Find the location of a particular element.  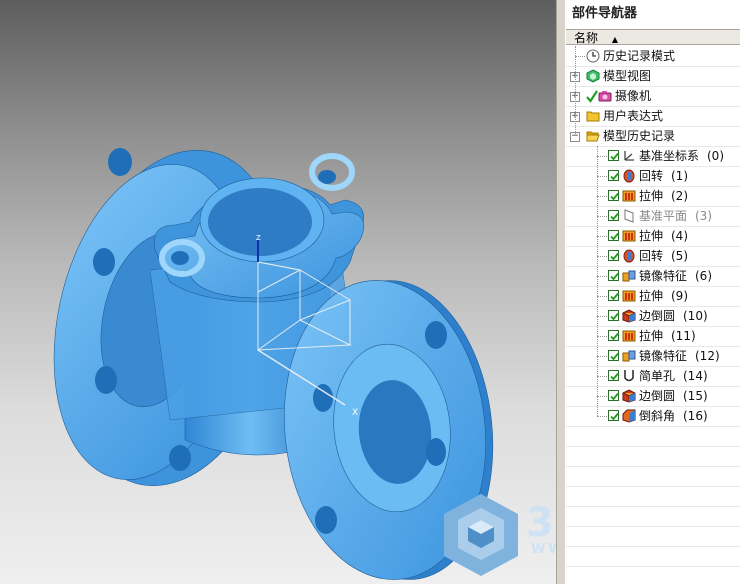

tree-item-feature: 拉伸 (11) is located at coordinates (653, 336).